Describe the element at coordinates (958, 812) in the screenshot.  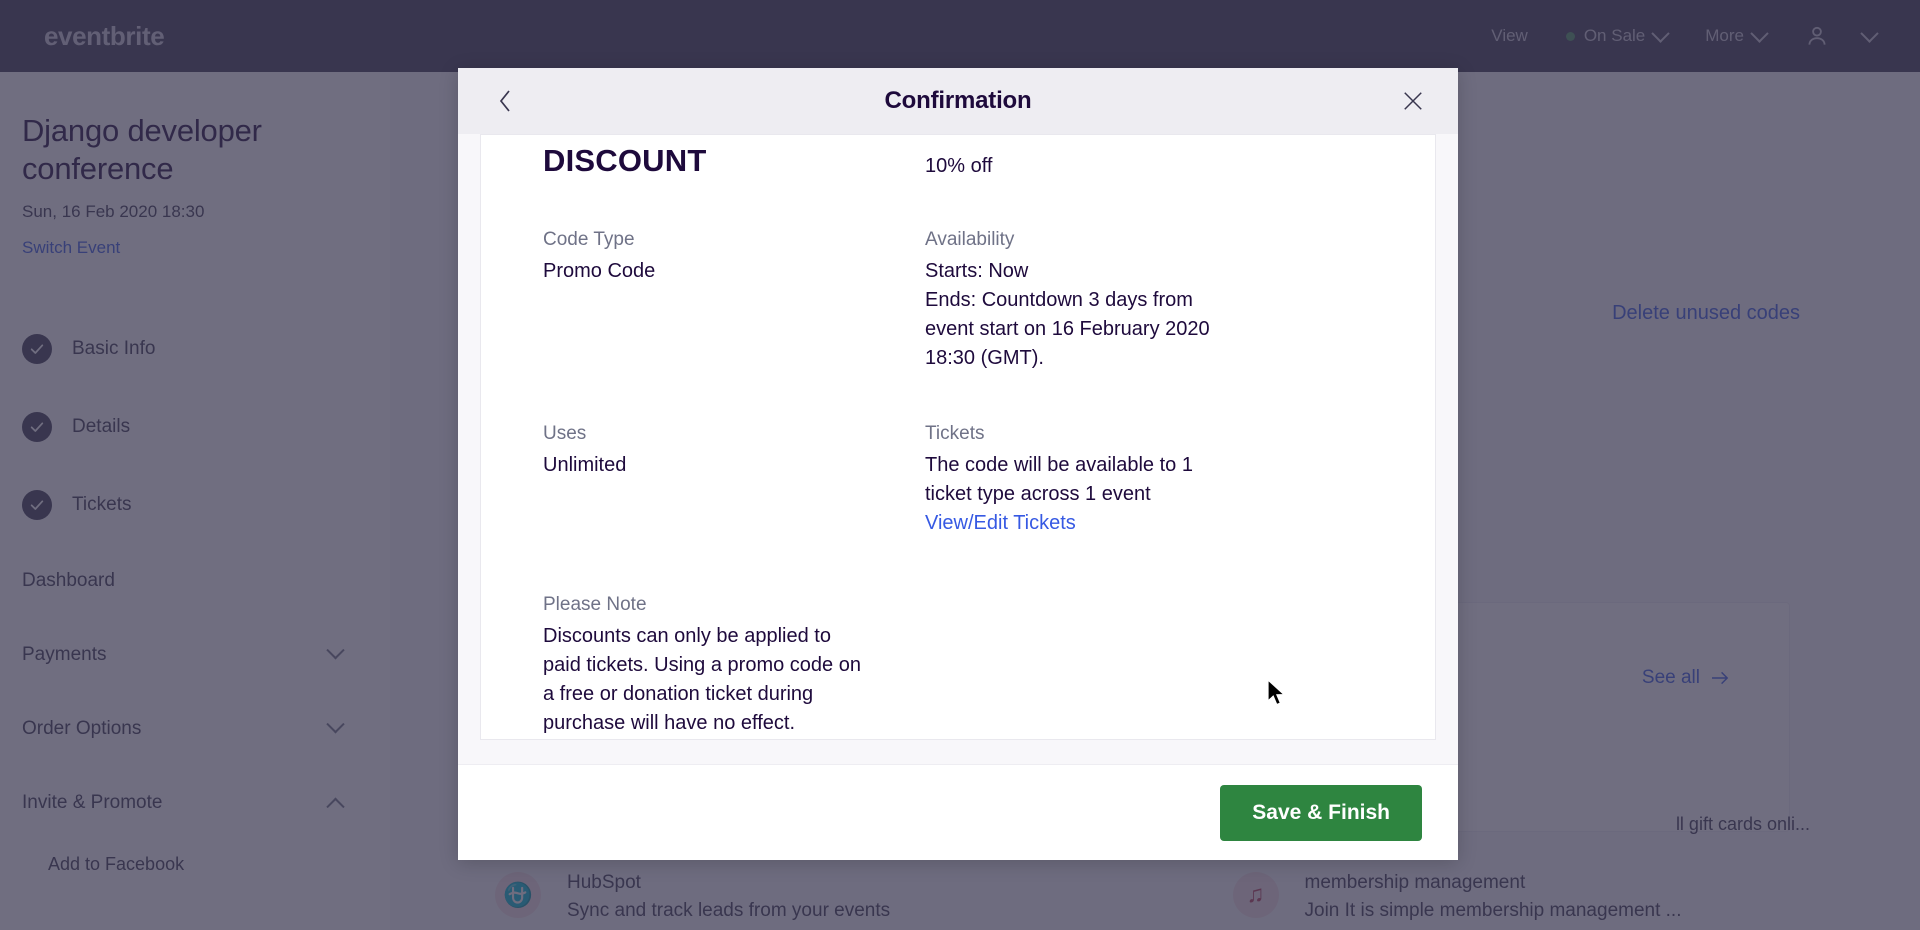
I see `modal-footer: Save & Finish` at that location.